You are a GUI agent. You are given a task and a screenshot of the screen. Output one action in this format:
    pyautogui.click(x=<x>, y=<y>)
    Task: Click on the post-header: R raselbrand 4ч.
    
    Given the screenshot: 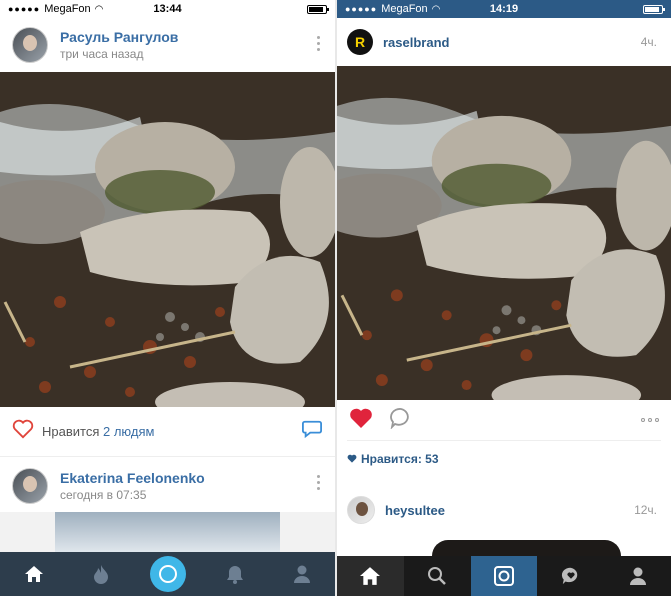 What is the action you would take?
    pyautogui.click(x=504, y=42)
    